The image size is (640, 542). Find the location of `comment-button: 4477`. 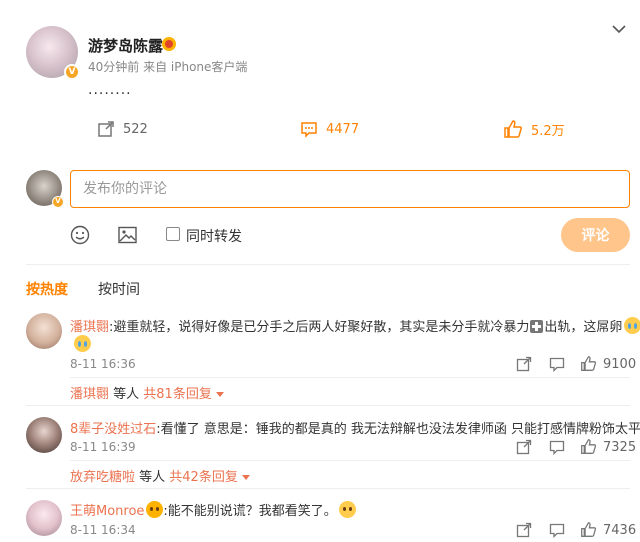

comment-button: 4477 is located at coordinates (329, 129).